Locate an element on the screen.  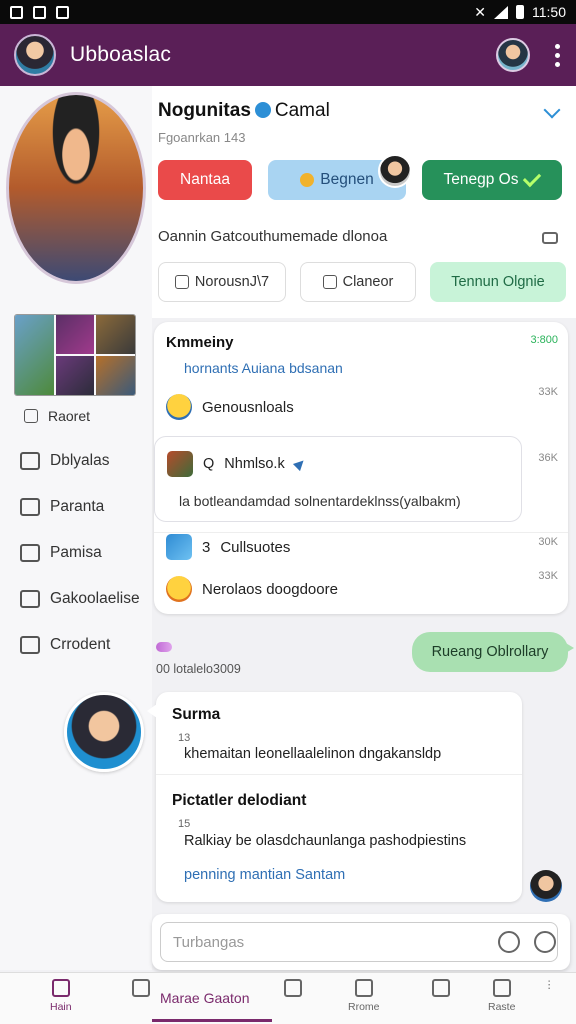
message-number: 13 is located at coordinates (184, 738).